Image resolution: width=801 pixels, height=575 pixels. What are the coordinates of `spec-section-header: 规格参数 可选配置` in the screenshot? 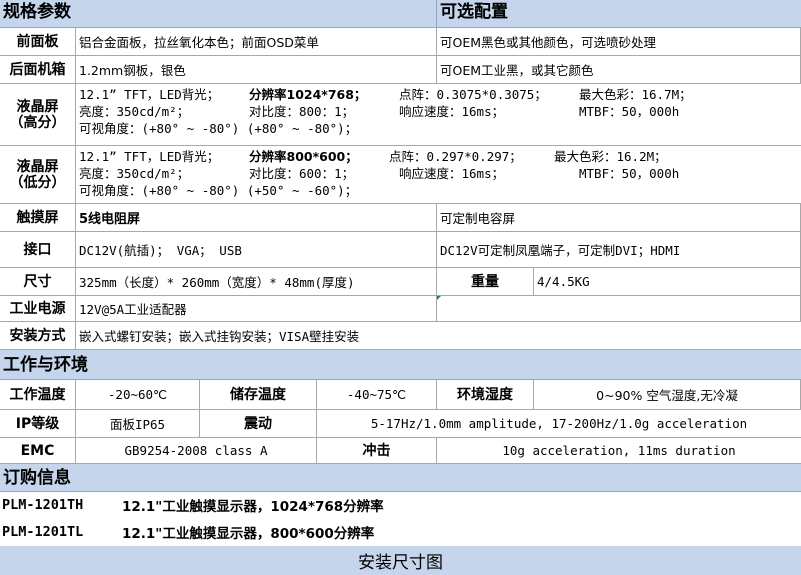 It's located at (400, 14).